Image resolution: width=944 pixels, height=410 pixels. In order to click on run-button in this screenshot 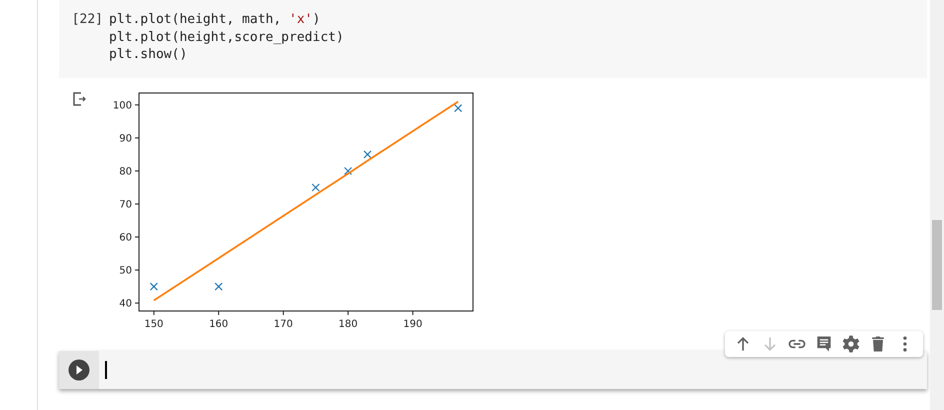, I will do `click(79, 370)`.